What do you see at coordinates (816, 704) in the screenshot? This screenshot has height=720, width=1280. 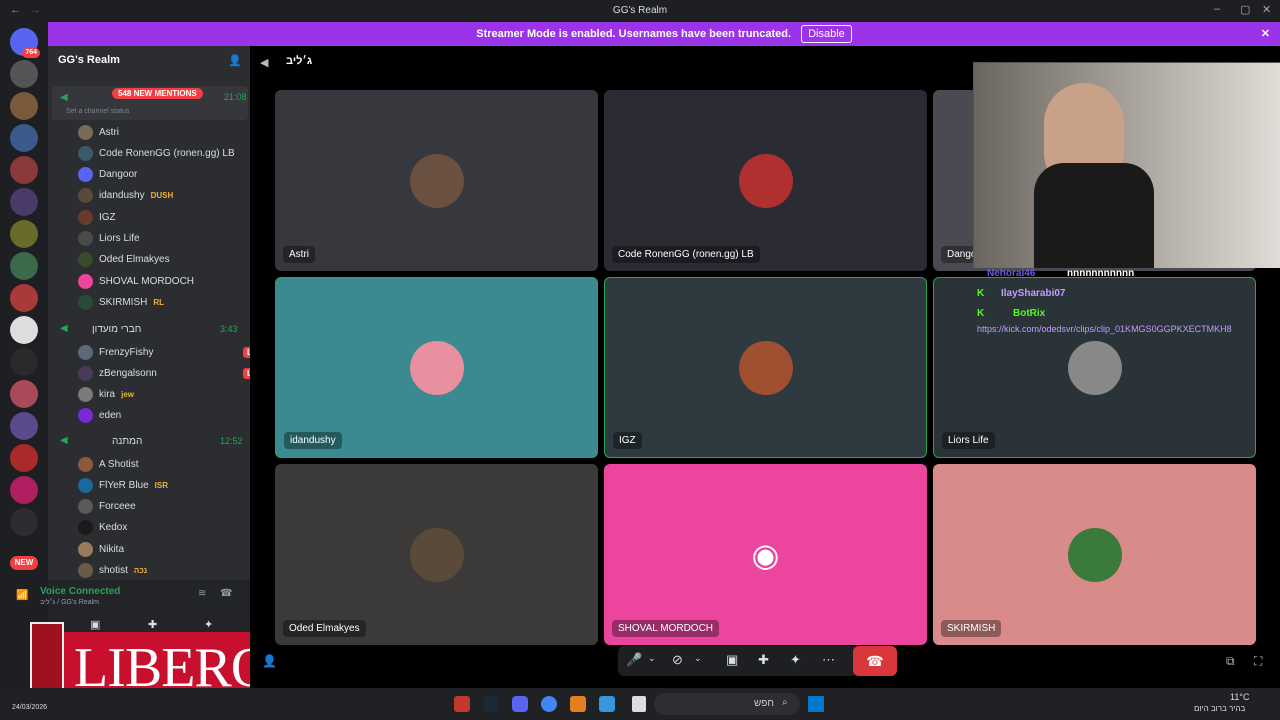 I see `windows-start-icon` at bounding box center [816, 704].